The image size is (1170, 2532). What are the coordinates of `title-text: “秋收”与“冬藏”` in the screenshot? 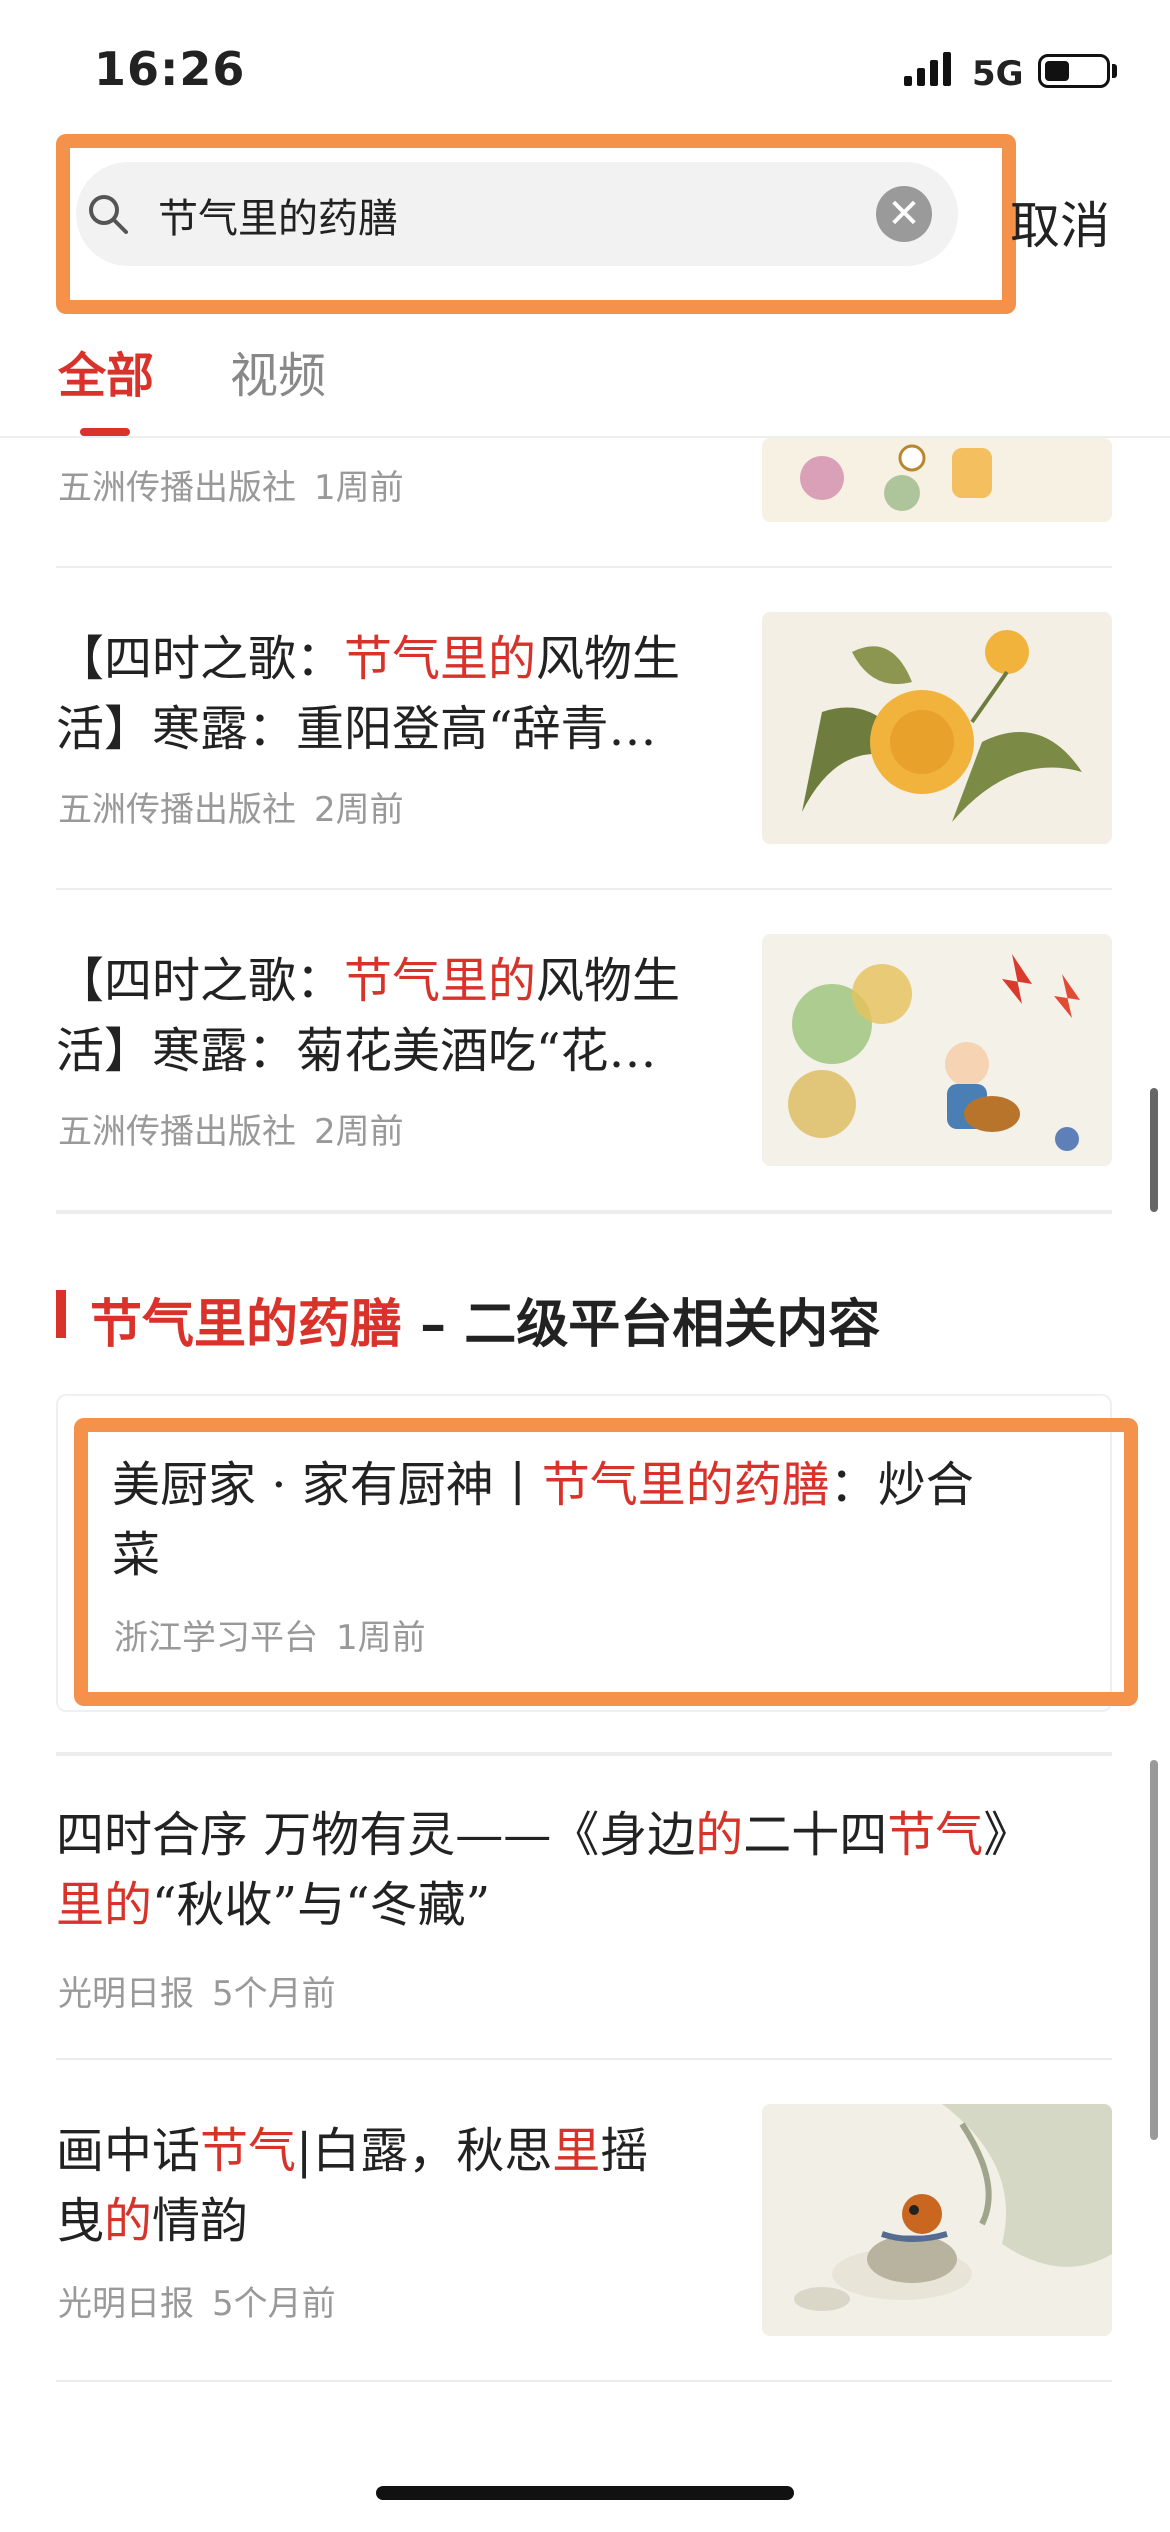 It's located at (321, 1905).